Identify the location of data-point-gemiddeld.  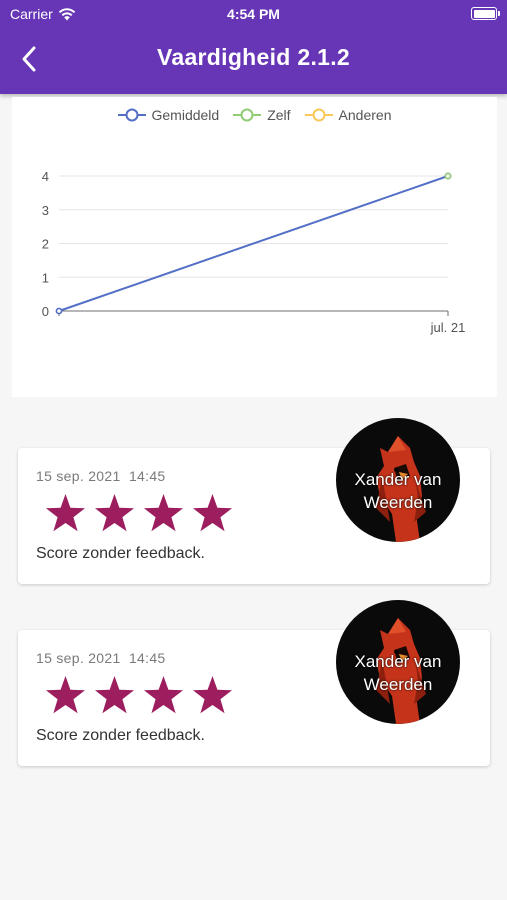
(59, 311).